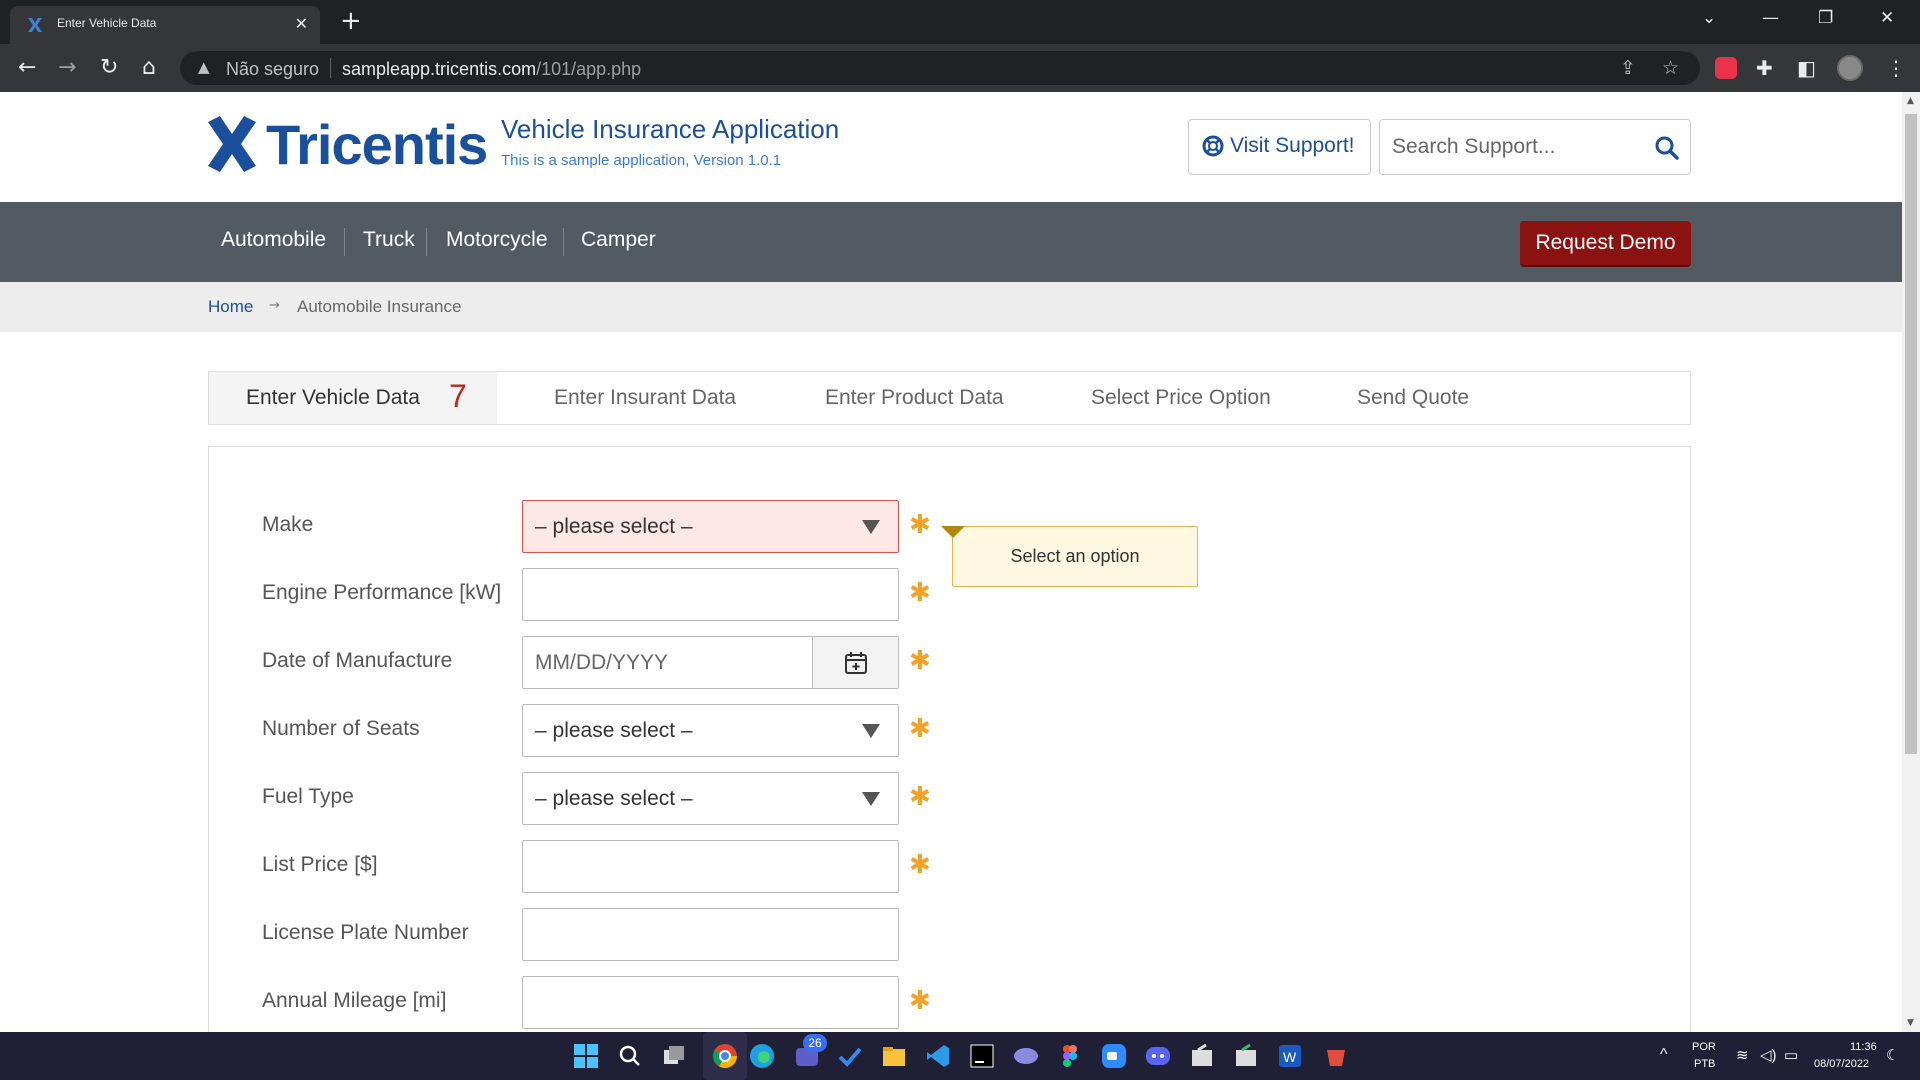 The width and height of the screenshot is (1920, 1080). Describe the element at coordinates (710, 662) in the screenshot. I see `date-of-manufacture-input: MM/DD/YYYY` at that location.